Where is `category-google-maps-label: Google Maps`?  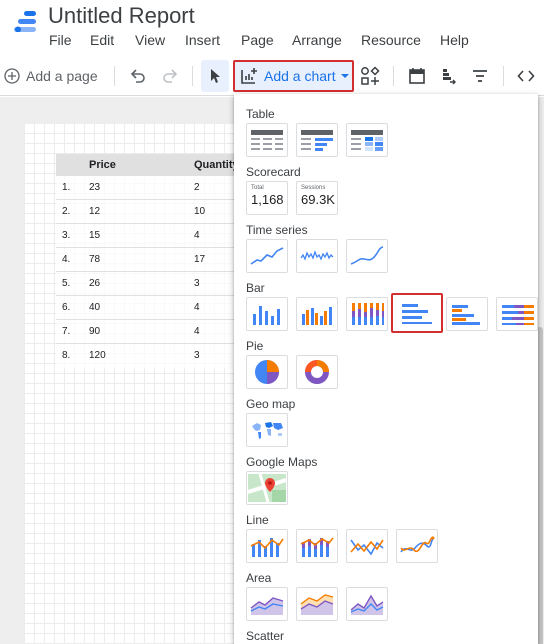
category-google-maps-label: Google Maps is located at coordinates (282, 462).